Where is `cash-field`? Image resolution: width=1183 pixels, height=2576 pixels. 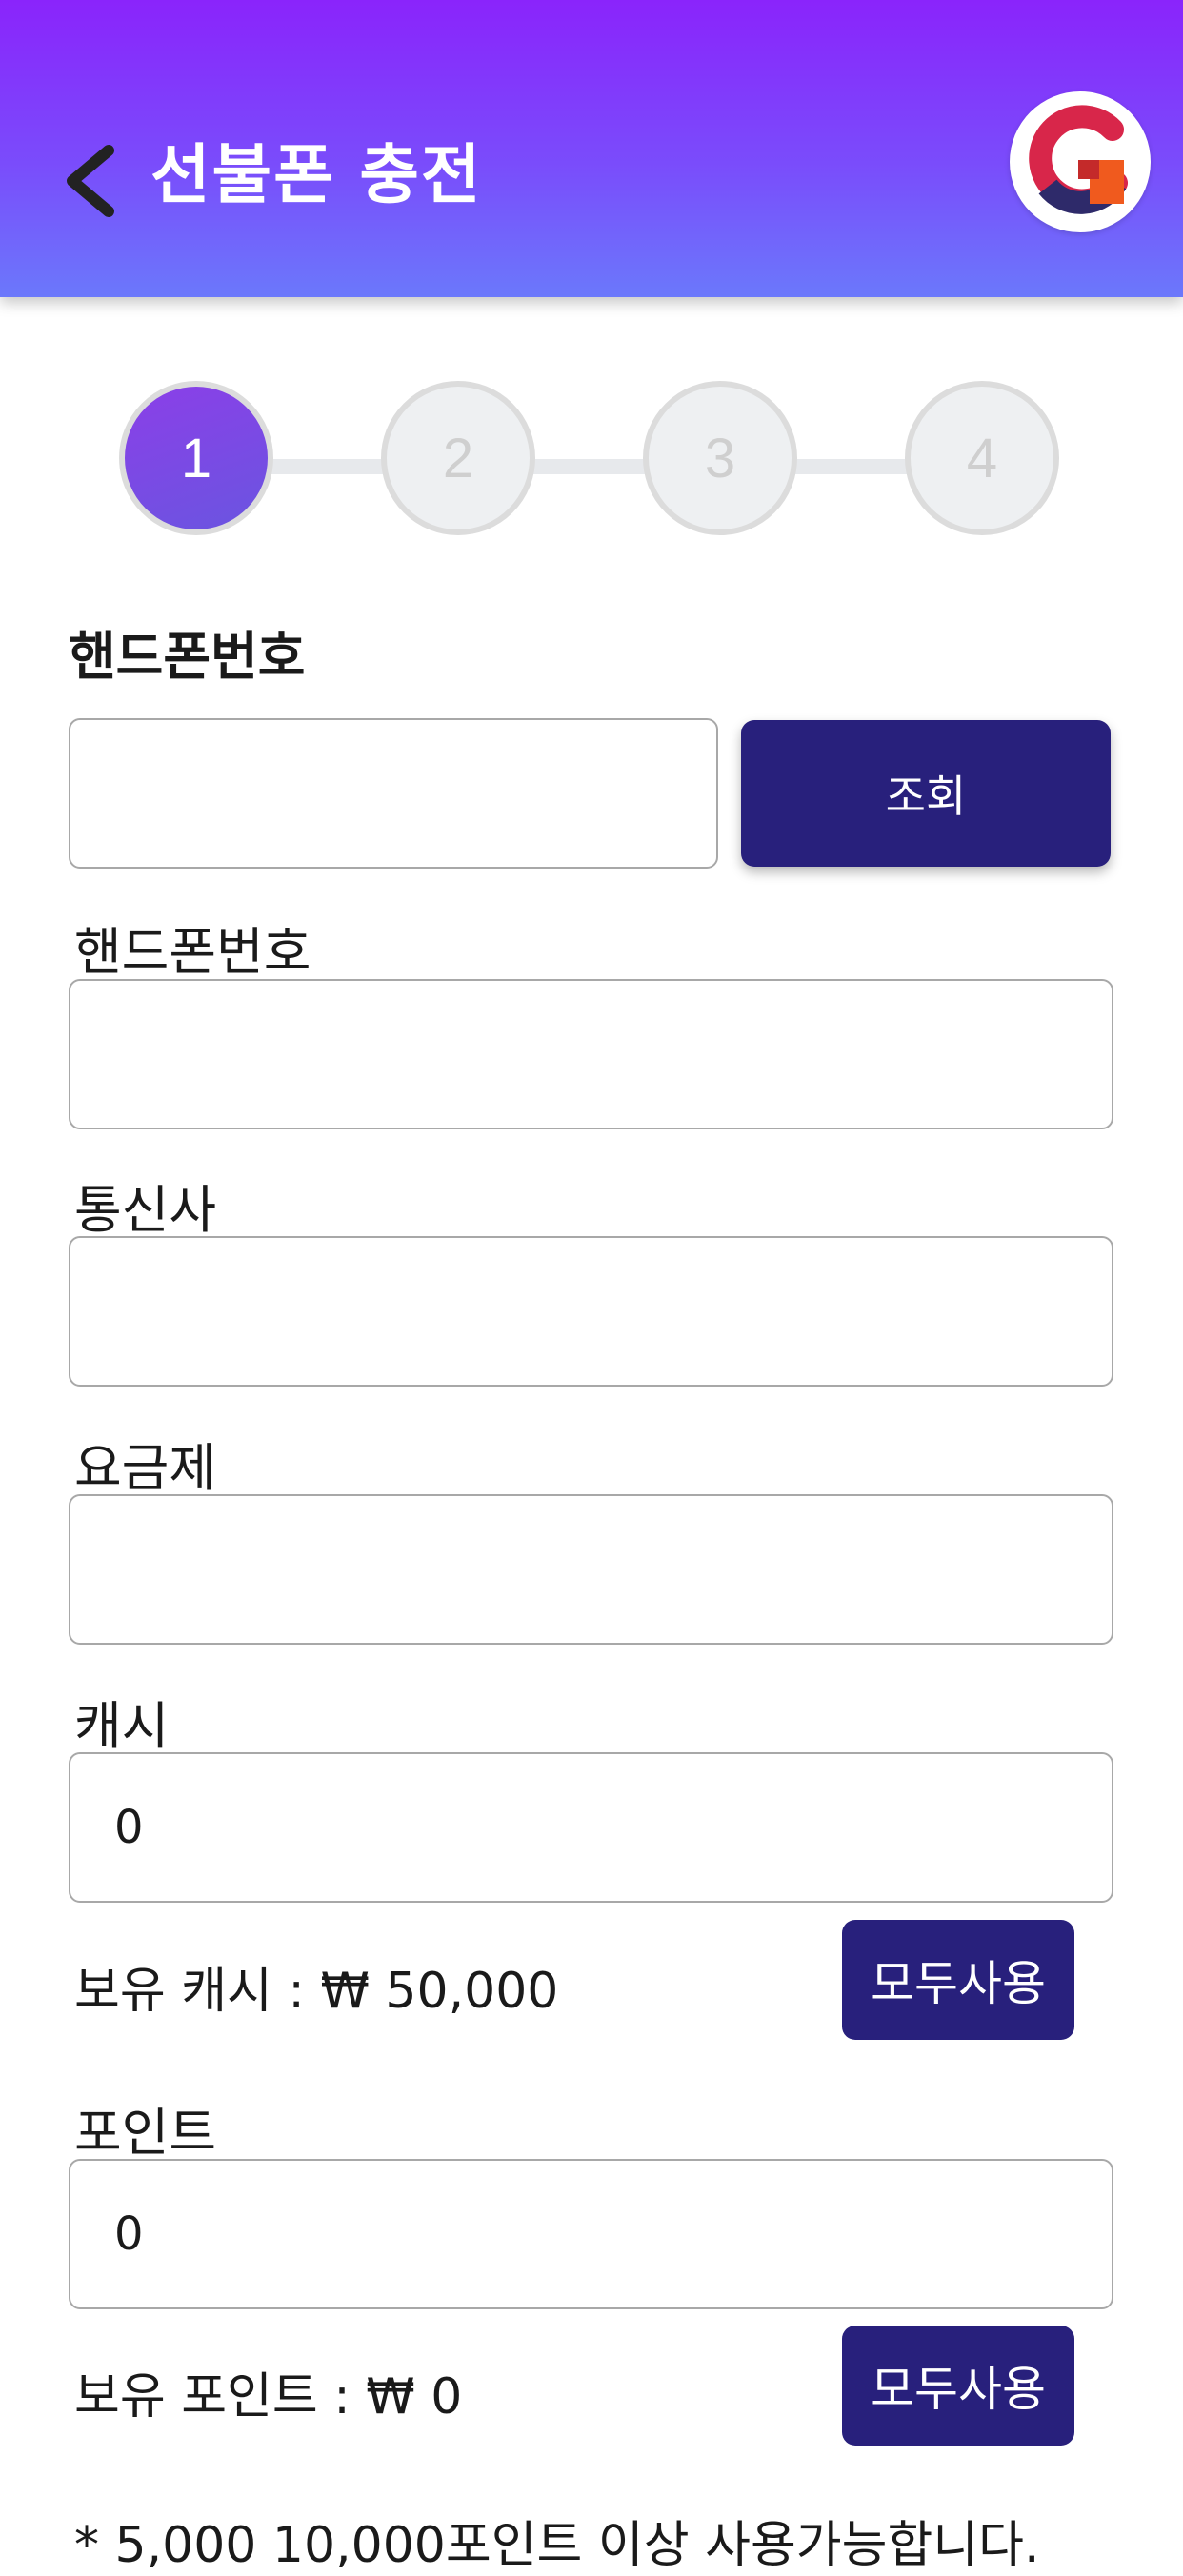
cash-field is located at coordinates (591, 1827).